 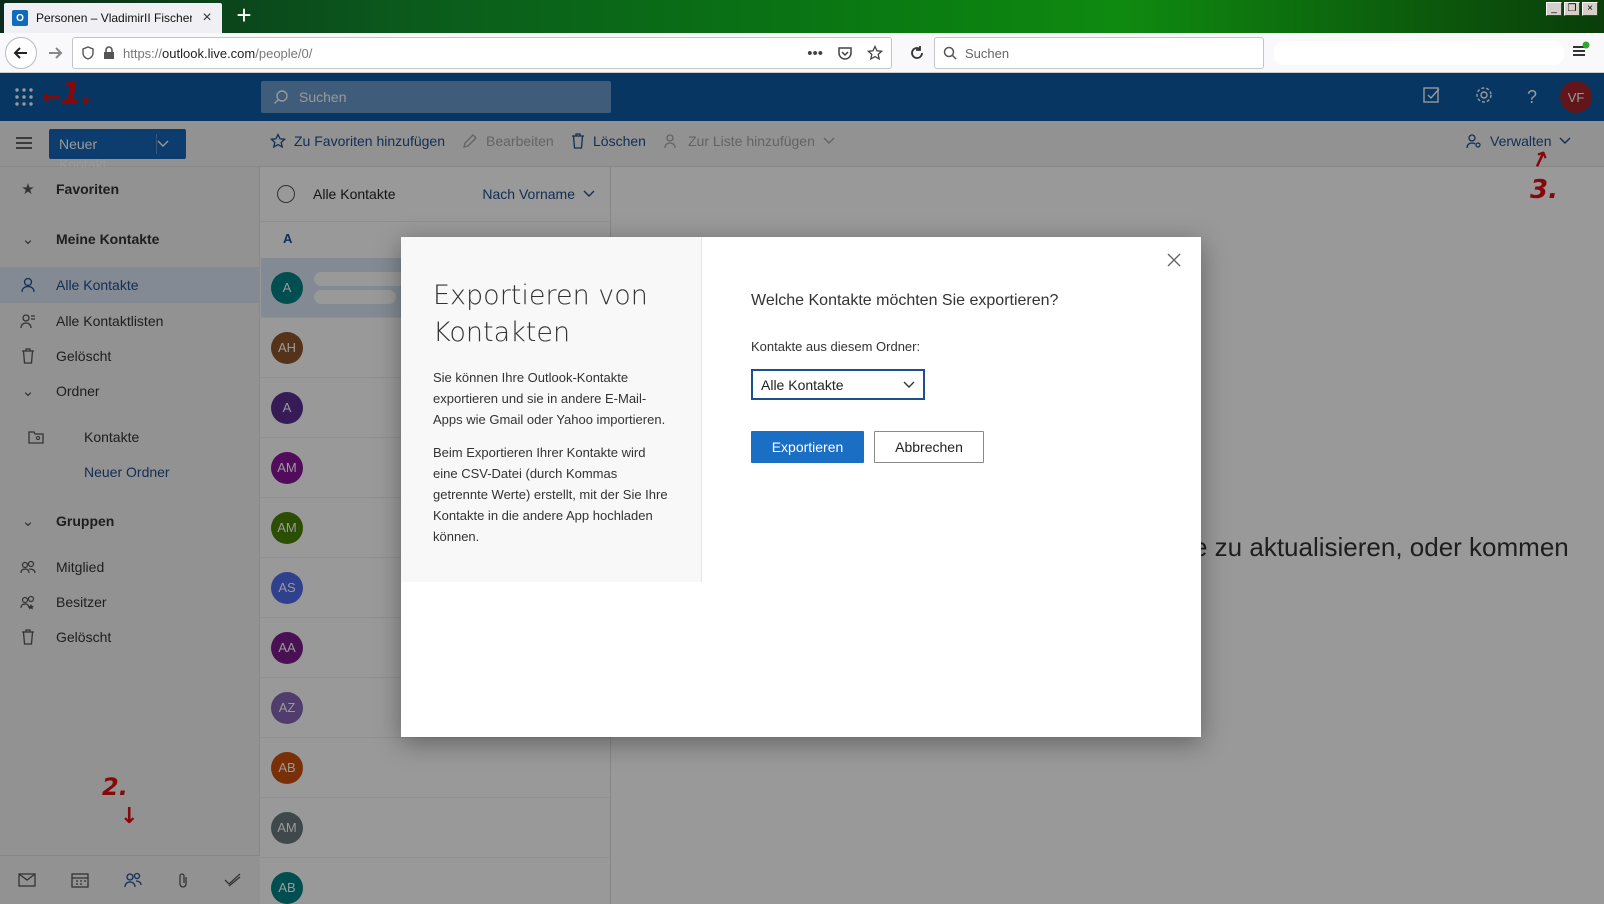 I want to click on new-tab-button: +, so click(x=244, y=15).